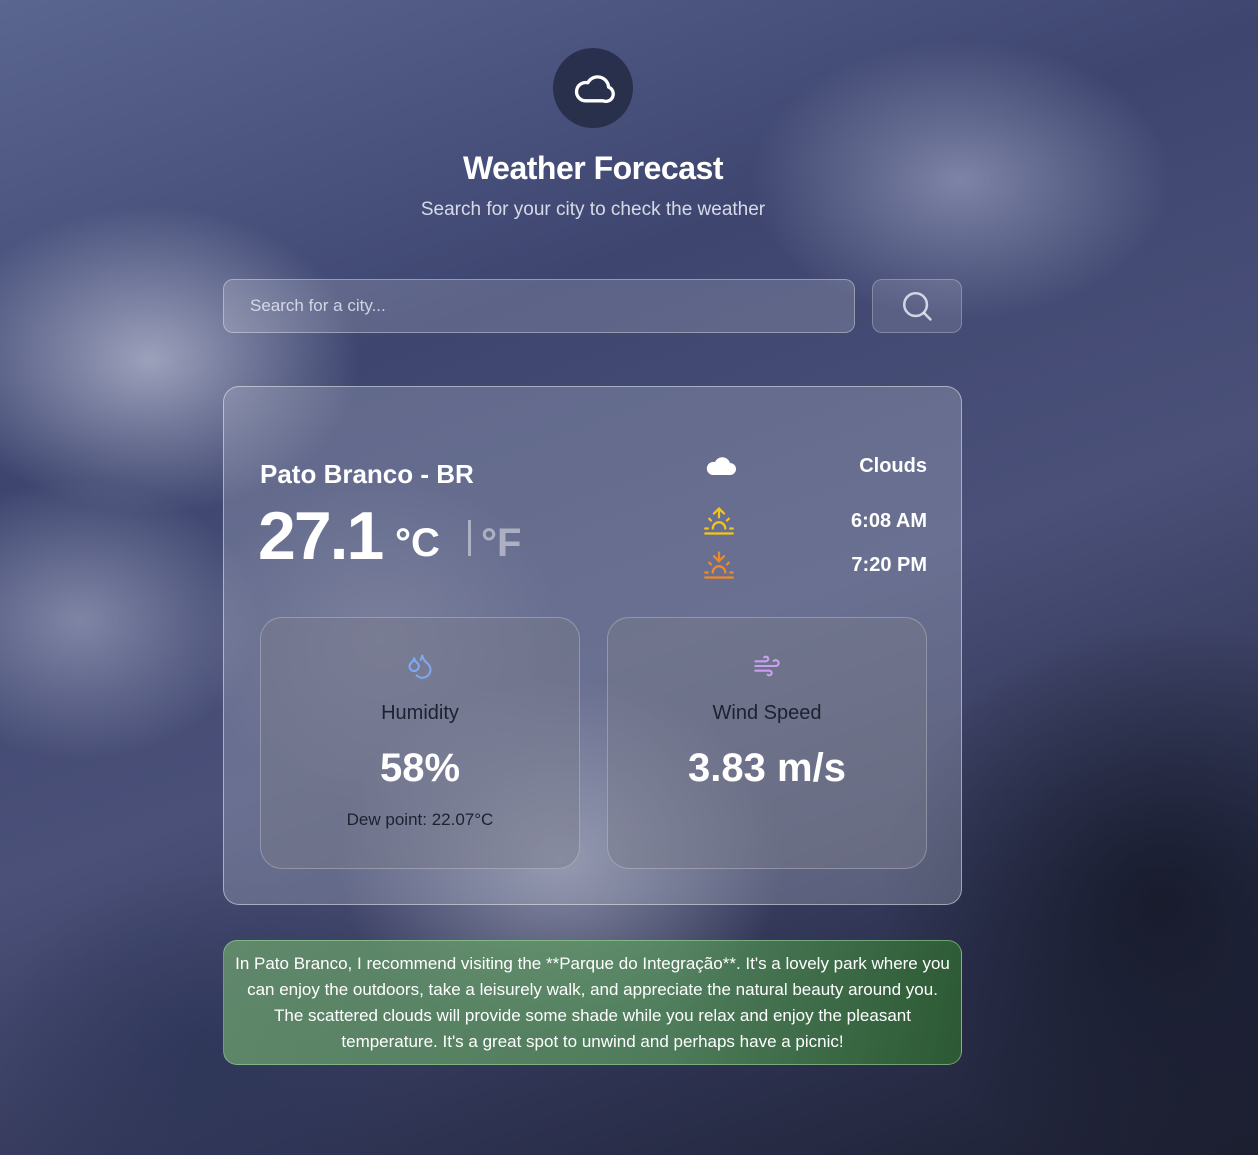  Describe the element at coordinates (767, 713) in the screenshot. I see `wind-label: Wind Speed` at that location.